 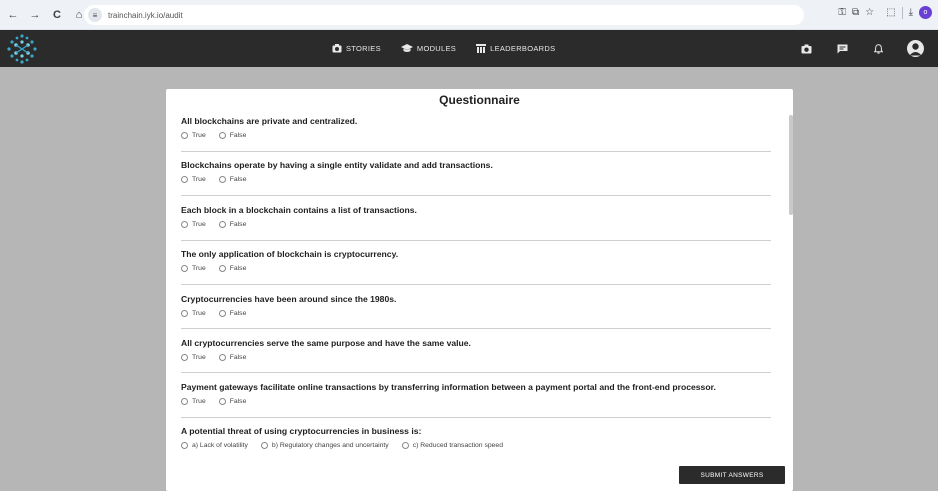 What do you see at coordinates (523, 48) in the screenshot?
I see `nav-leaderboards-label: LEADERBOARDS` at bounding box center [523, 48].